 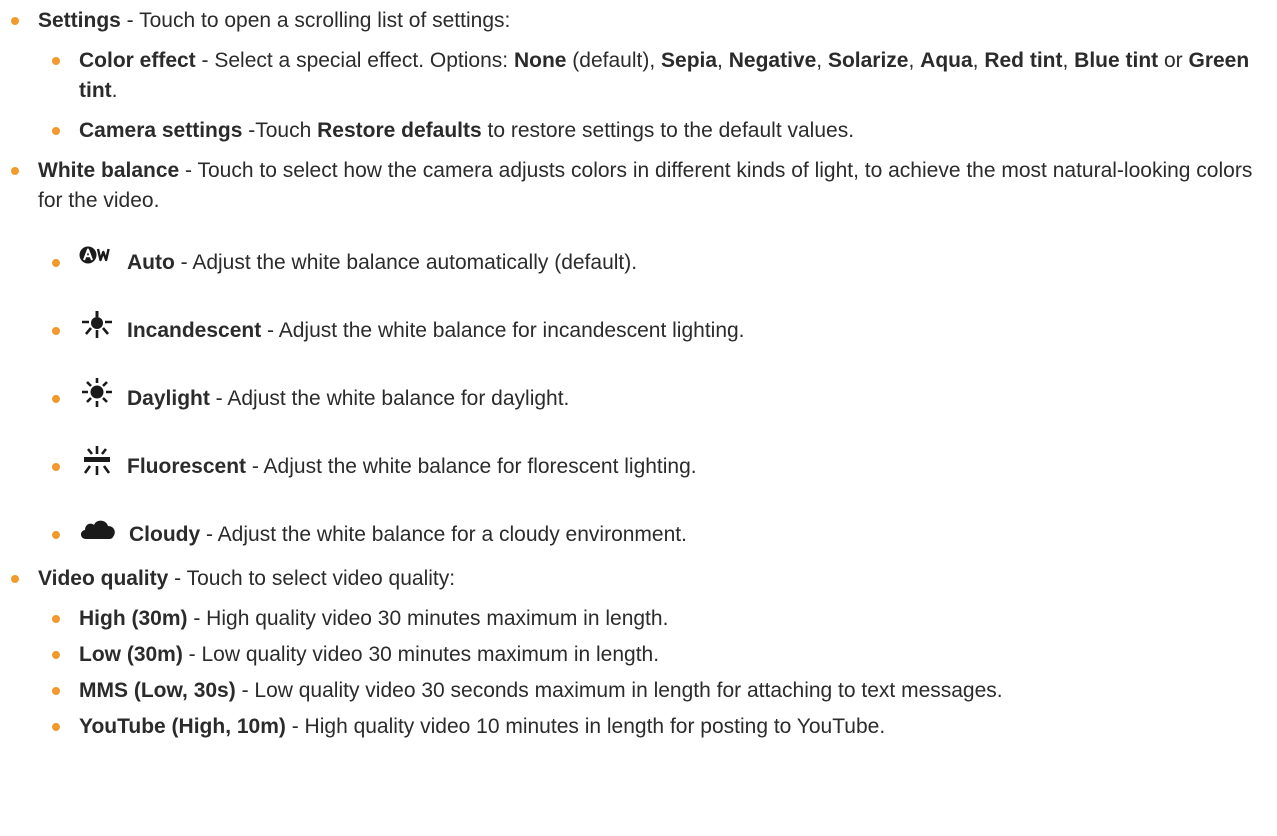 I want to click on video-option-title: YouTube (High, 10m), so click(x=182, y=726).